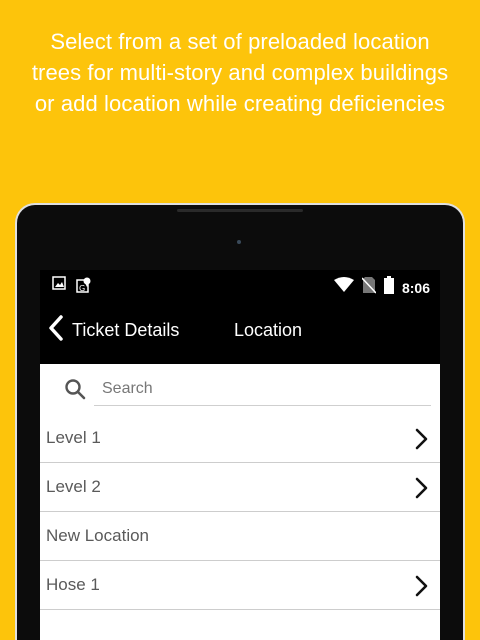 The image size is (480, 640). What do you see at coordinates (73, 486) in the screenshot?
I see `list-item-label: Level 2` at bounding box center [73, 486].